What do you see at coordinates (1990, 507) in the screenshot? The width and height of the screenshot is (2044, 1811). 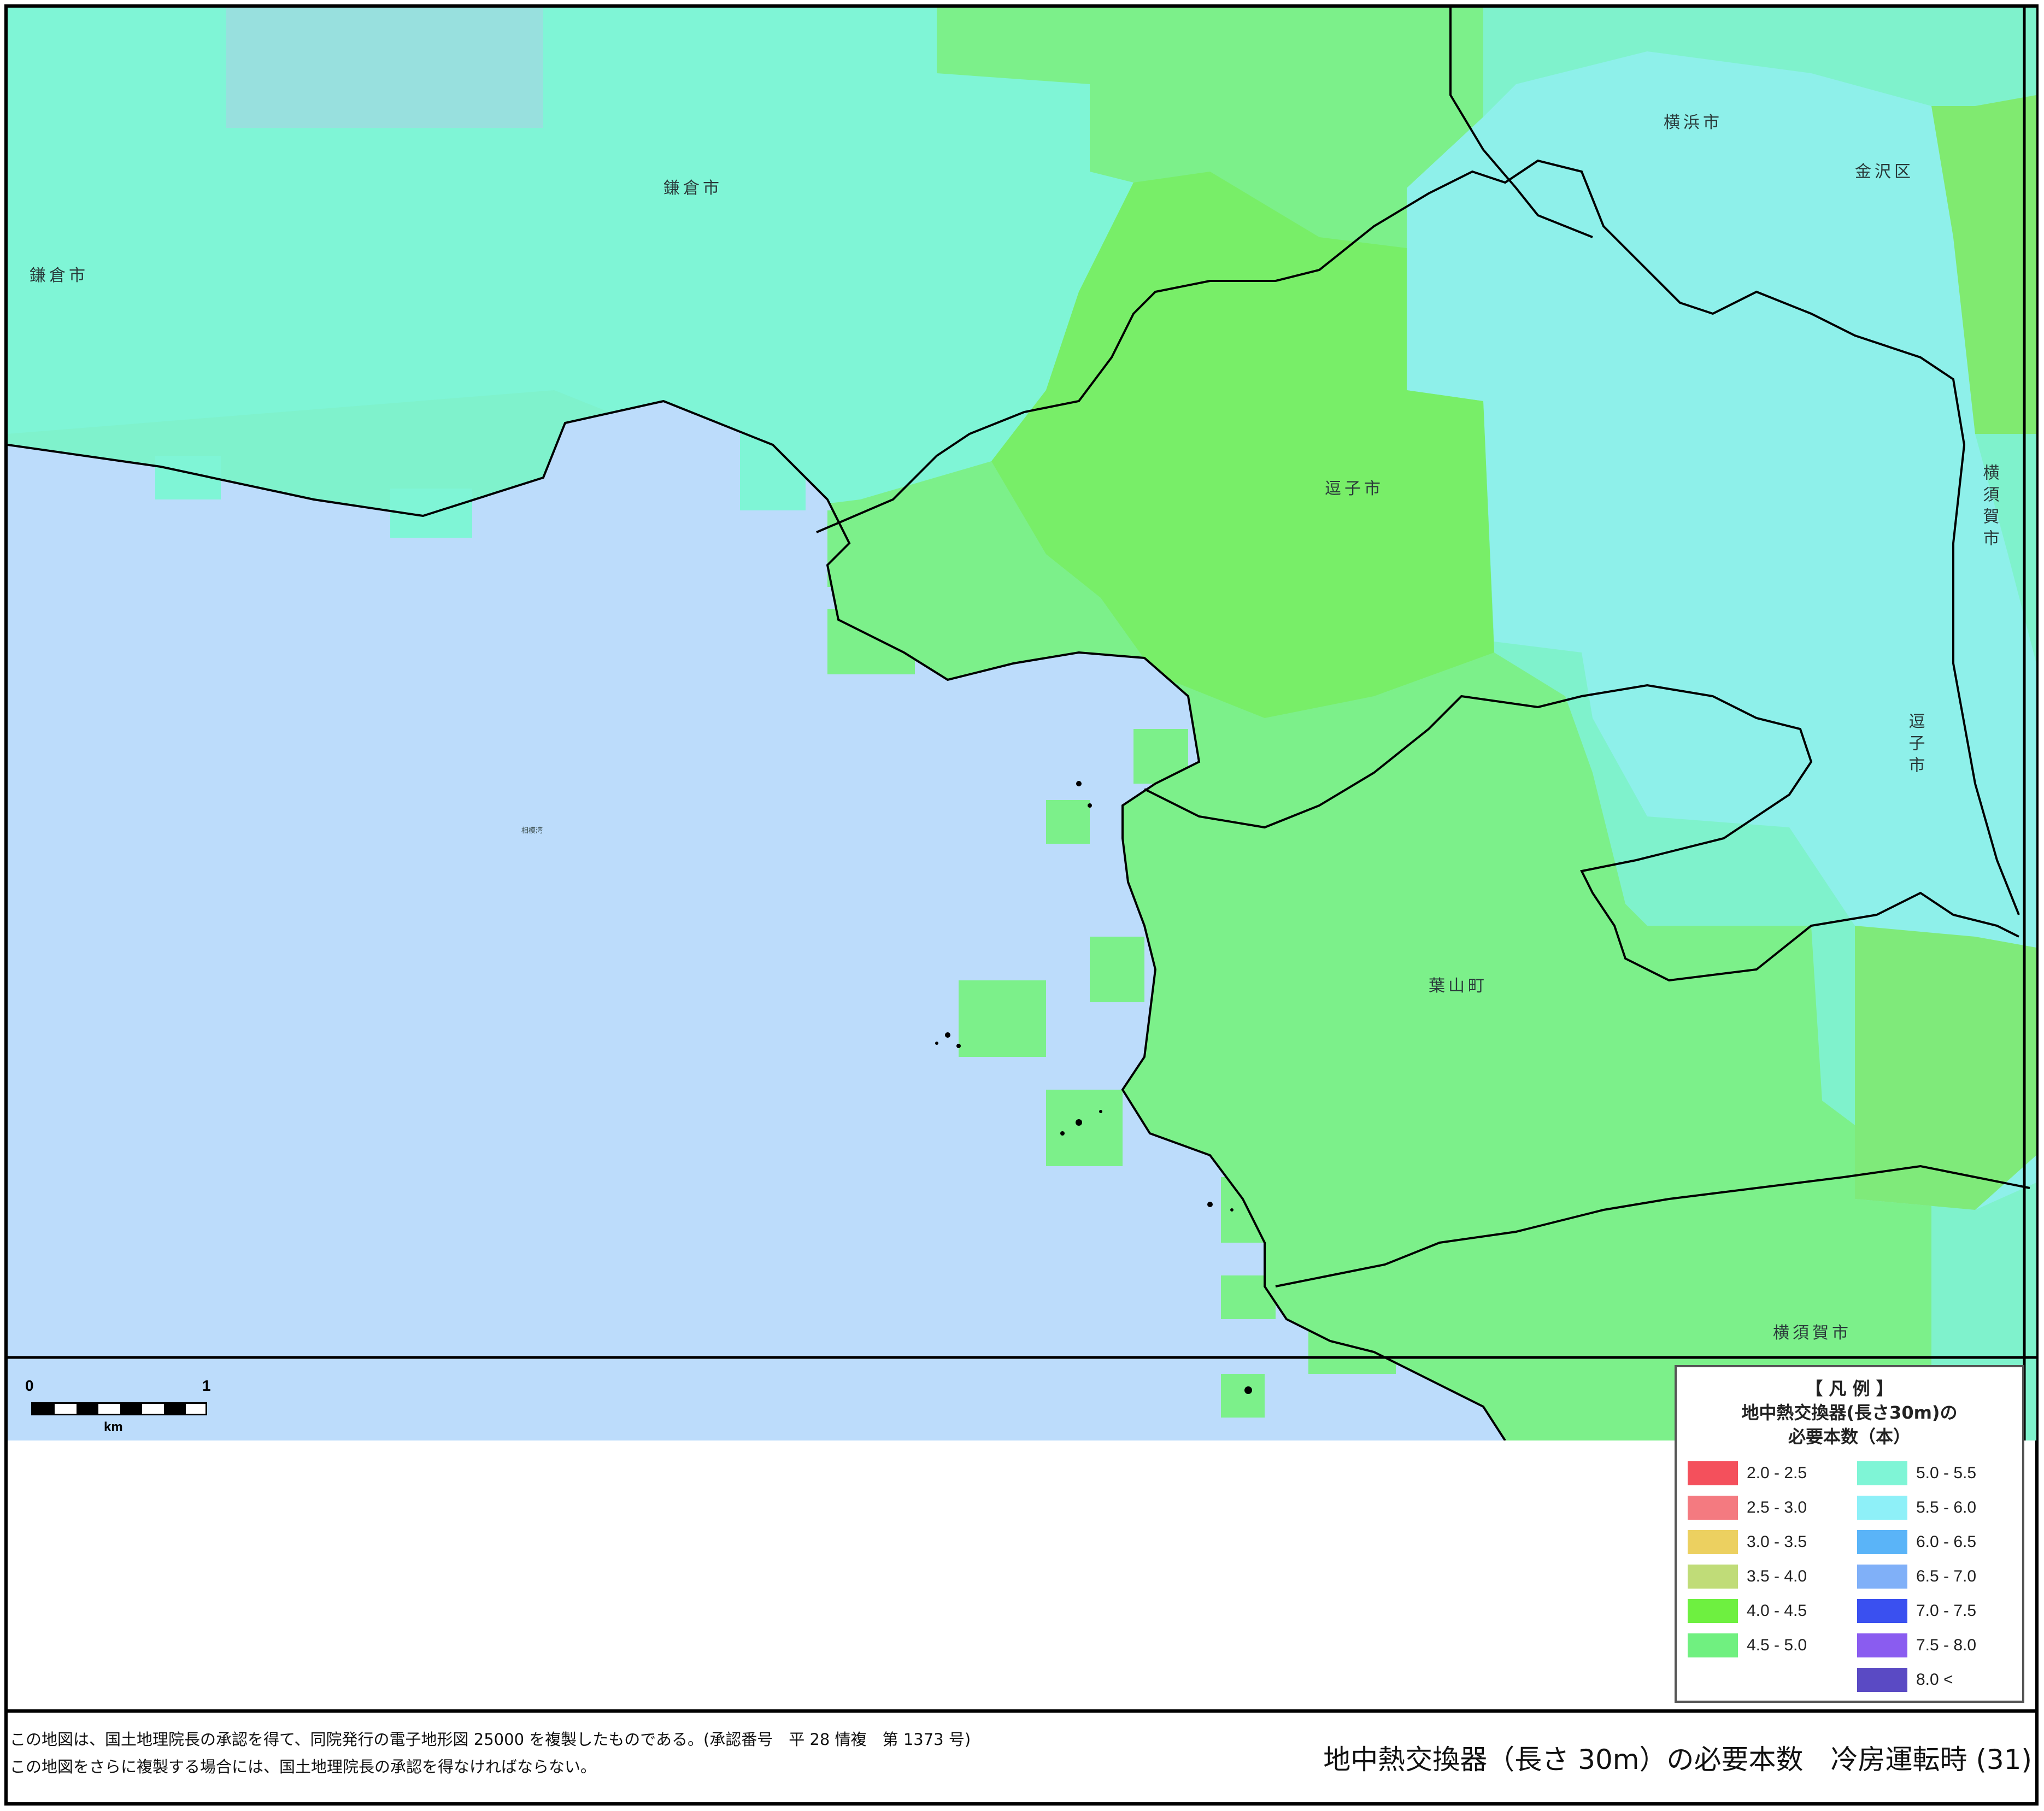 I see `place-label-yokosuka-east: 横須賀市` at bounding box center [1990, 507].